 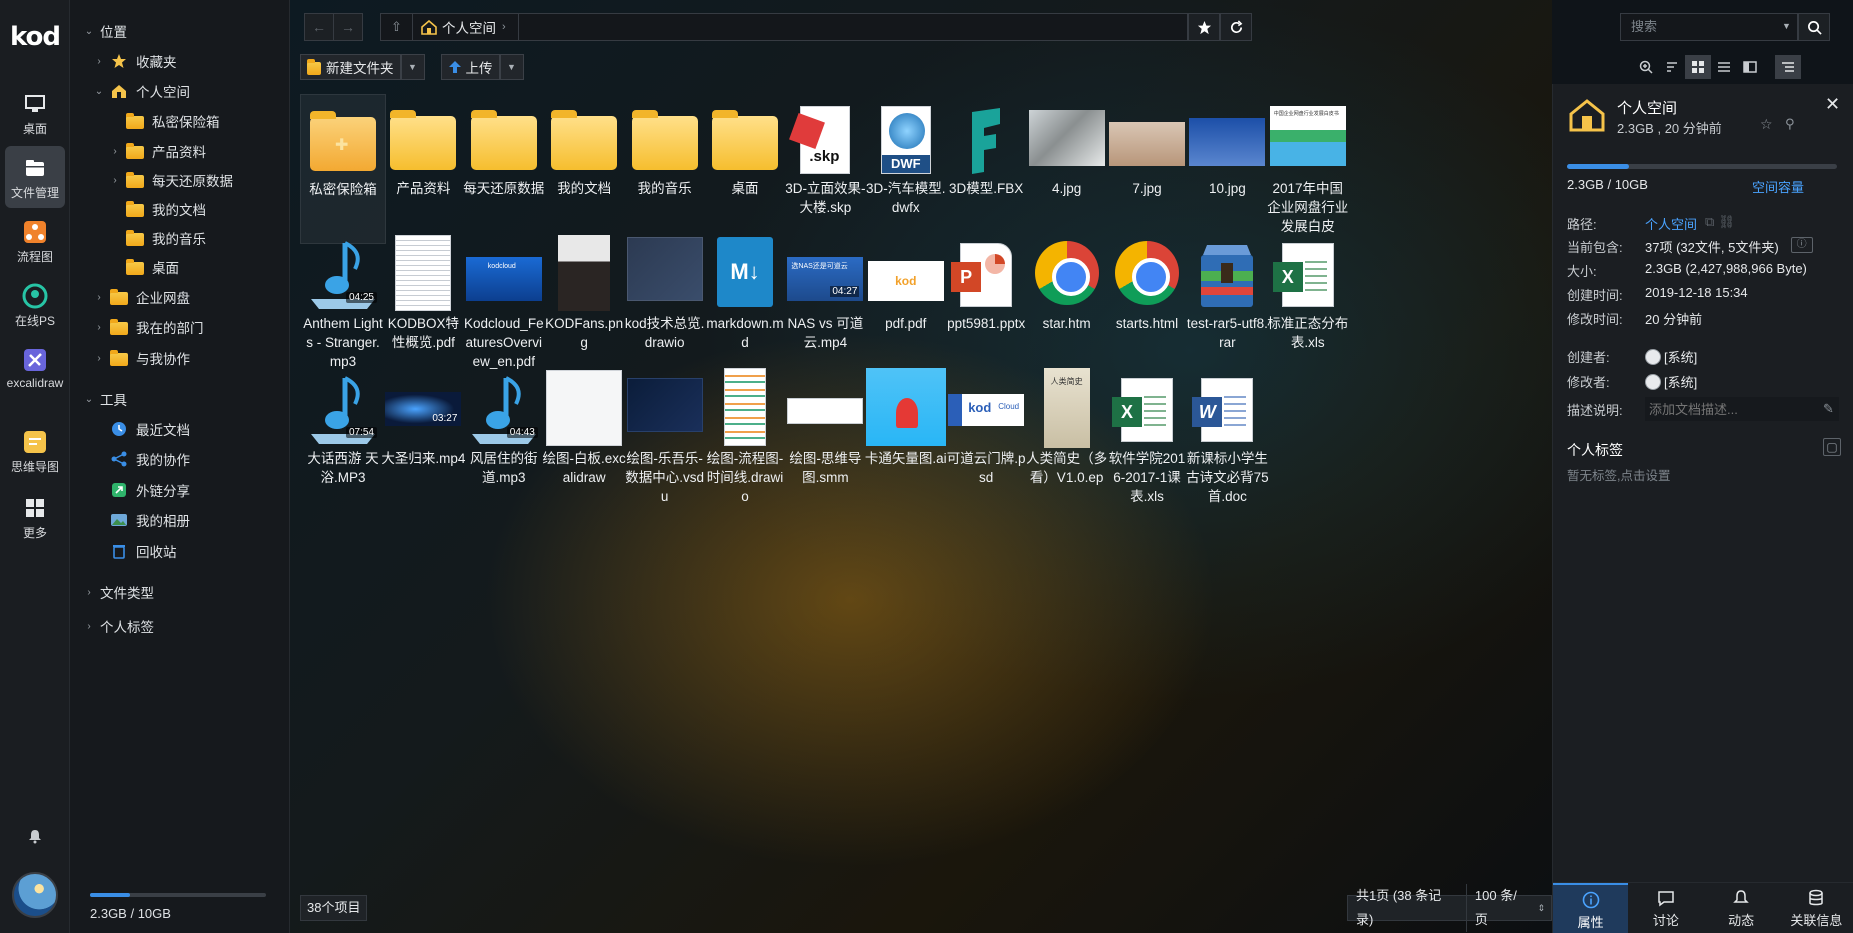 I want to click on file-item: DWF 3D-汽车模型.dwfx, so click(x=906, y=169).